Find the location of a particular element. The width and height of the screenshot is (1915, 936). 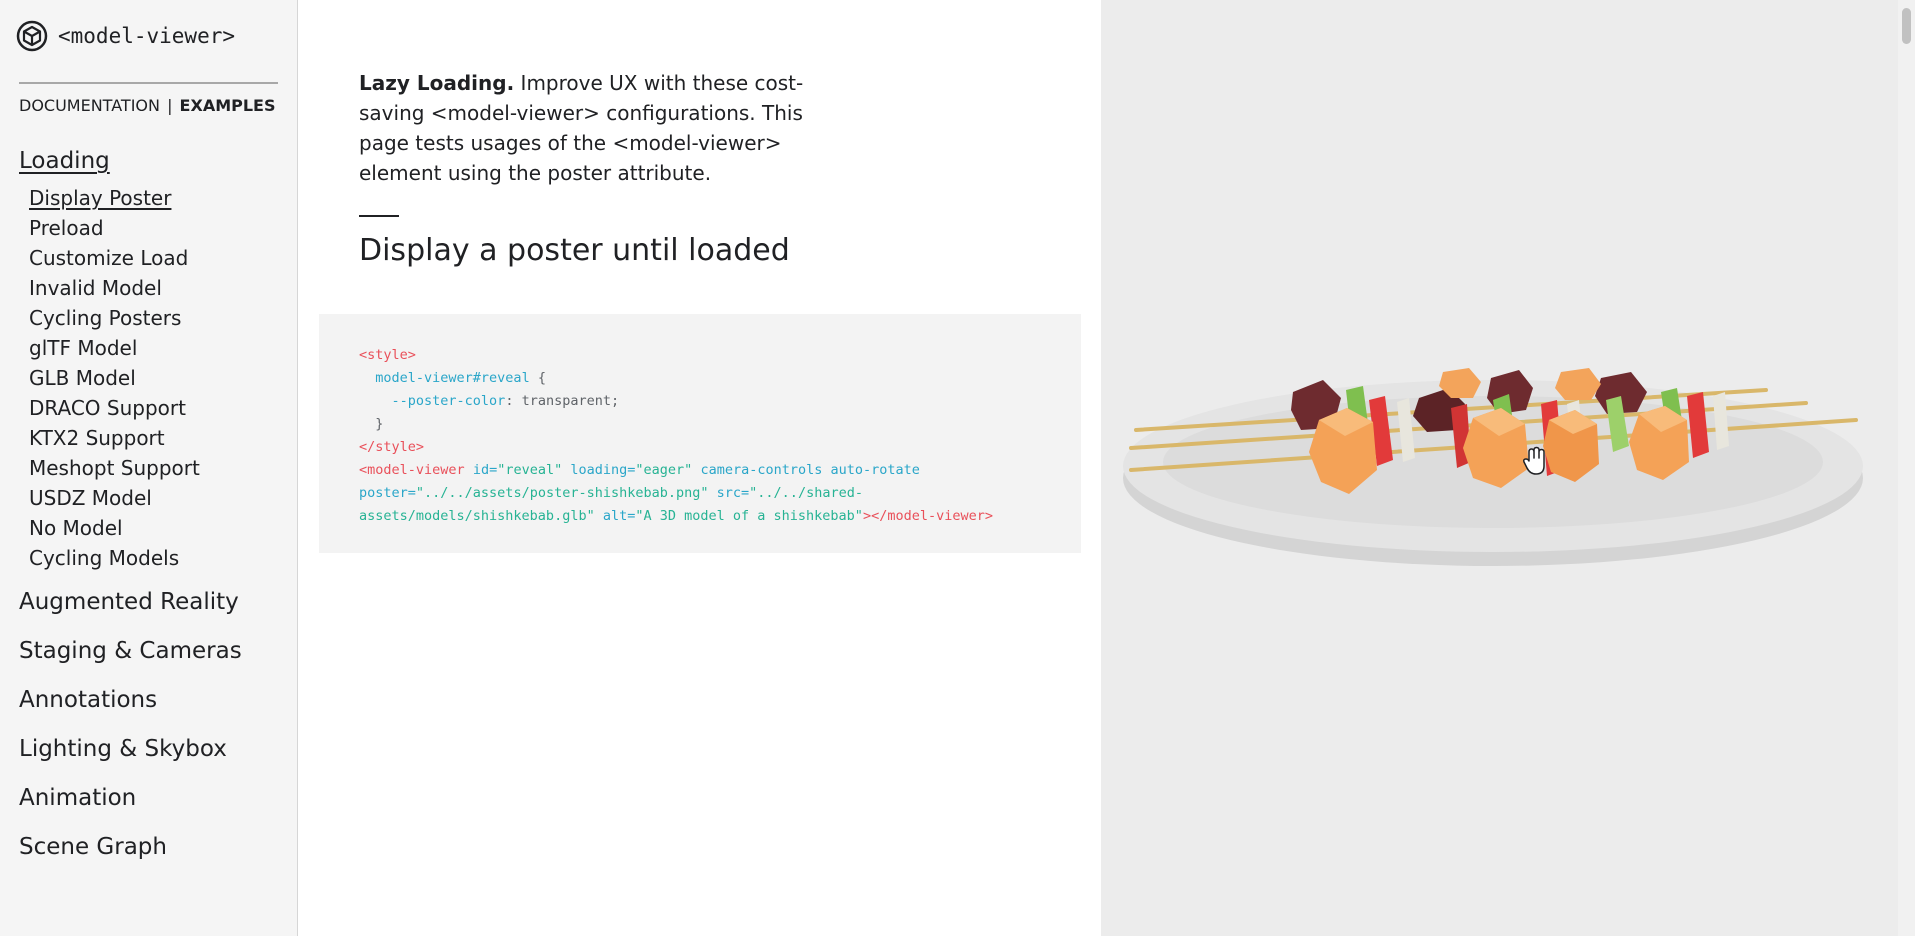

section-title: Display a poster until loaded is located at coordinates (574, 250).